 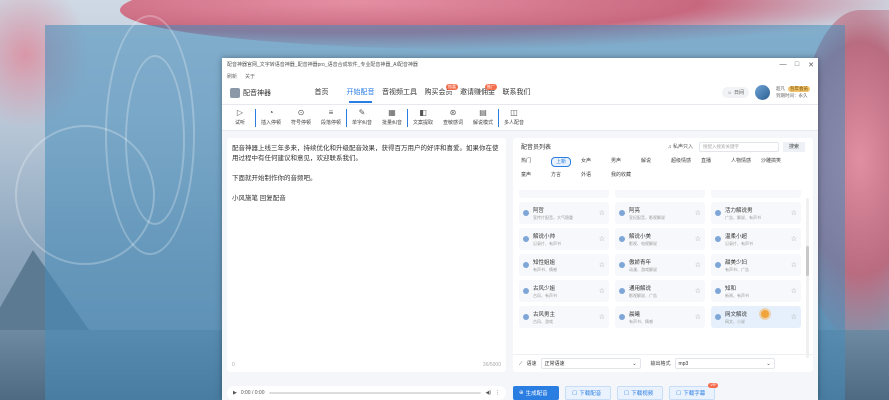 I want to click on voice-name: 温柔小超, so click(x=736, y=236).